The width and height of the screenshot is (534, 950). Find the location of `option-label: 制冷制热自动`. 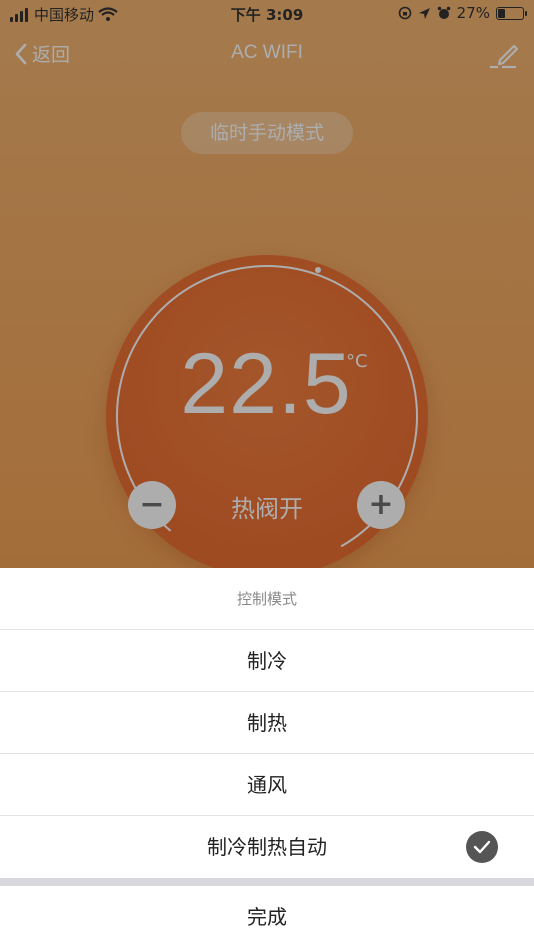

option-label: 制冷制热自动 is located at coordinates (267, 847).